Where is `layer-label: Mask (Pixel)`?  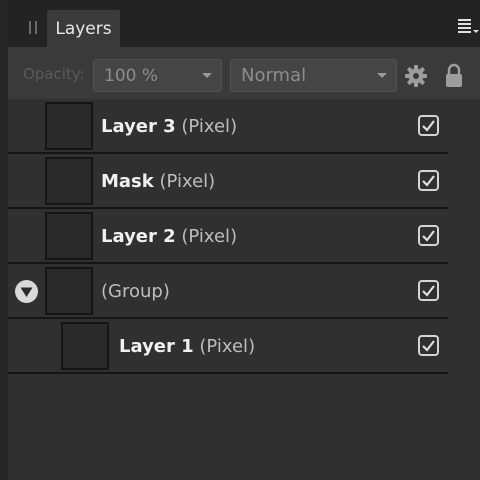
layer-label: Mask (Pixel) is located at coordinates (158, 181).